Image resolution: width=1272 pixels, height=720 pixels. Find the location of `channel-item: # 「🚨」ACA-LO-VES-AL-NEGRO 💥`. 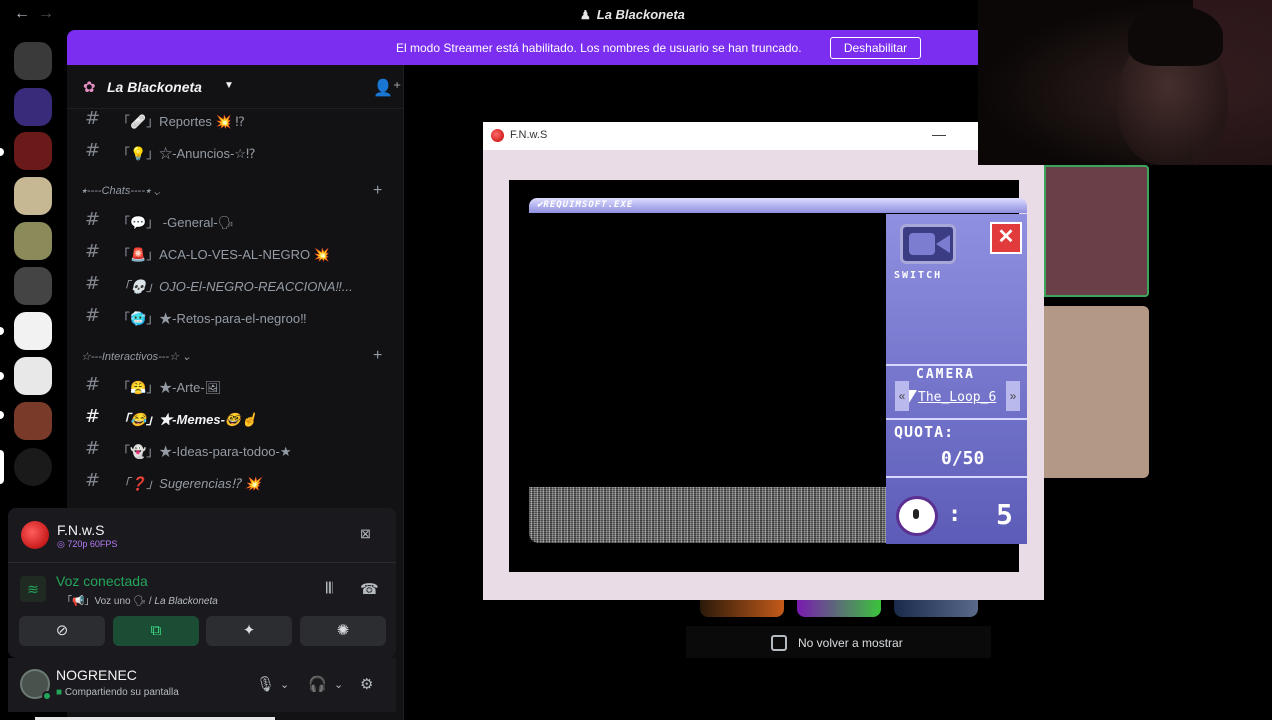

channel-item: # 「🚨」ACA-LO-VES-AL-NEGRO 💥 is located at coordinates (235, 252).